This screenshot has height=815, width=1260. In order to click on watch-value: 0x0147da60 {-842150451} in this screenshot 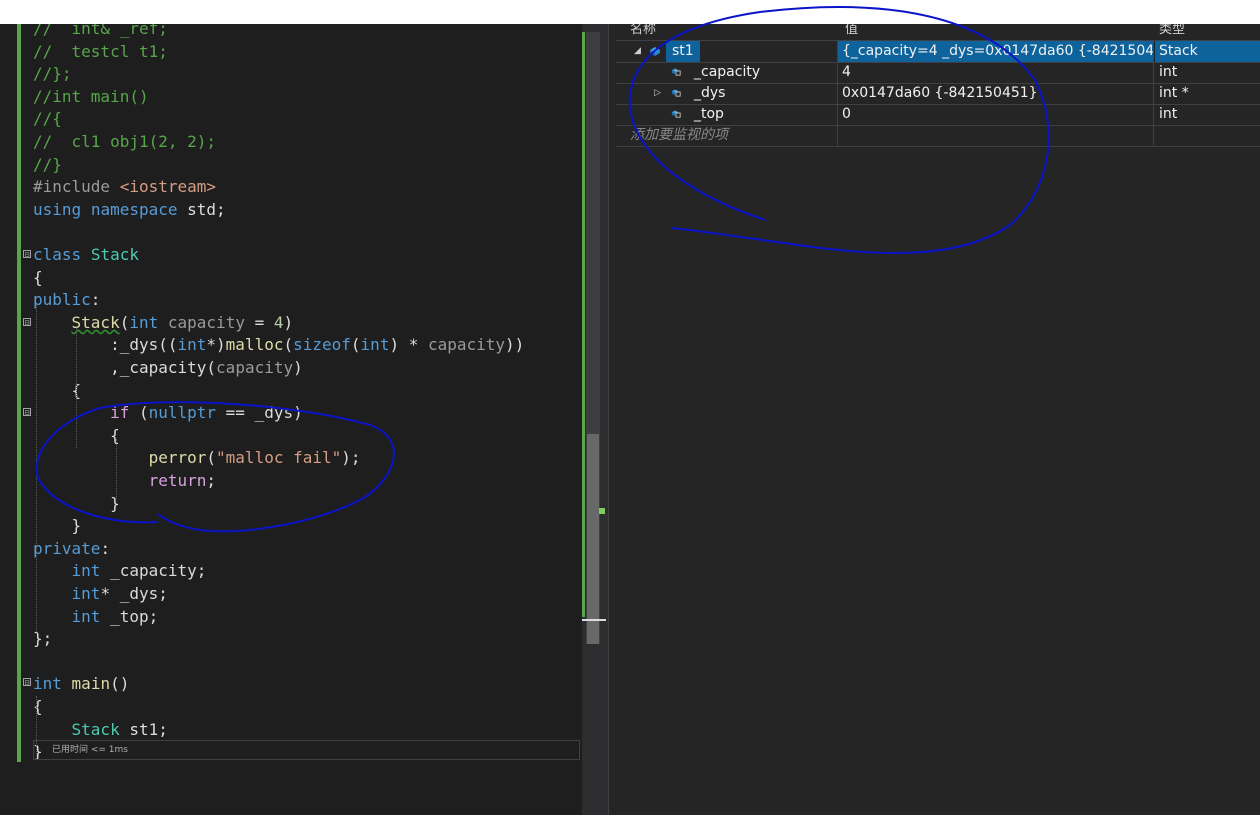, I will do `click(996, 93)`.